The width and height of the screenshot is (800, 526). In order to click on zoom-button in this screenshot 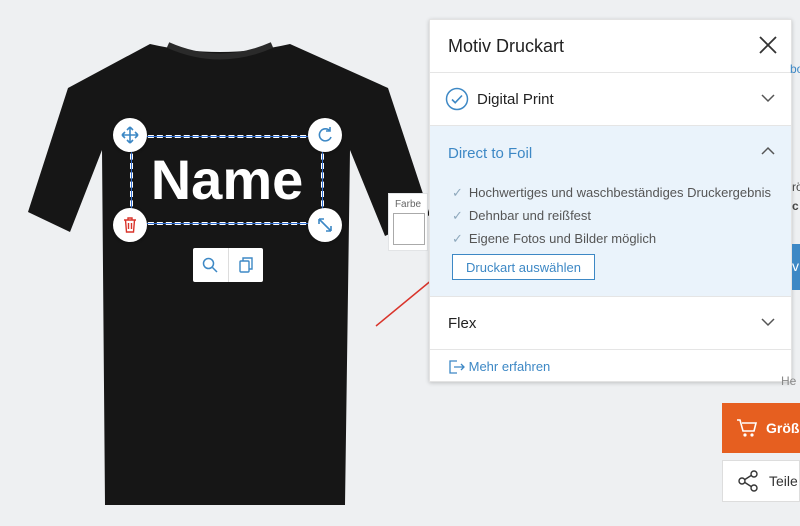, I will do `click(210, 265)`.